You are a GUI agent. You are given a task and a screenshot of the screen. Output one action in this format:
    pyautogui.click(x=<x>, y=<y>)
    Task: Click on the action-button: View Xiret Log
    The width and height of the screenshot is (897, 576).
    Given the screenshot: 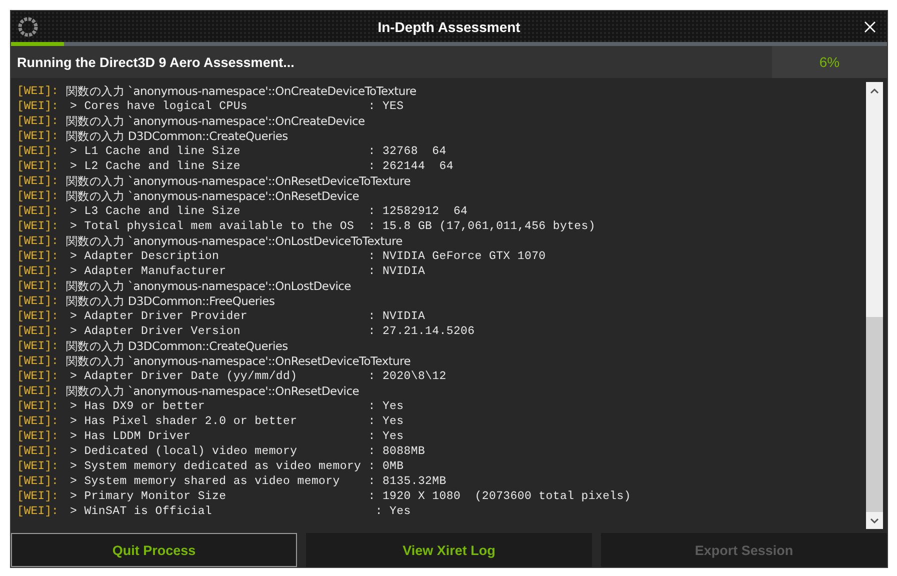 What is the action you would take?
    pyautogui.click(x=449, y=550)
    